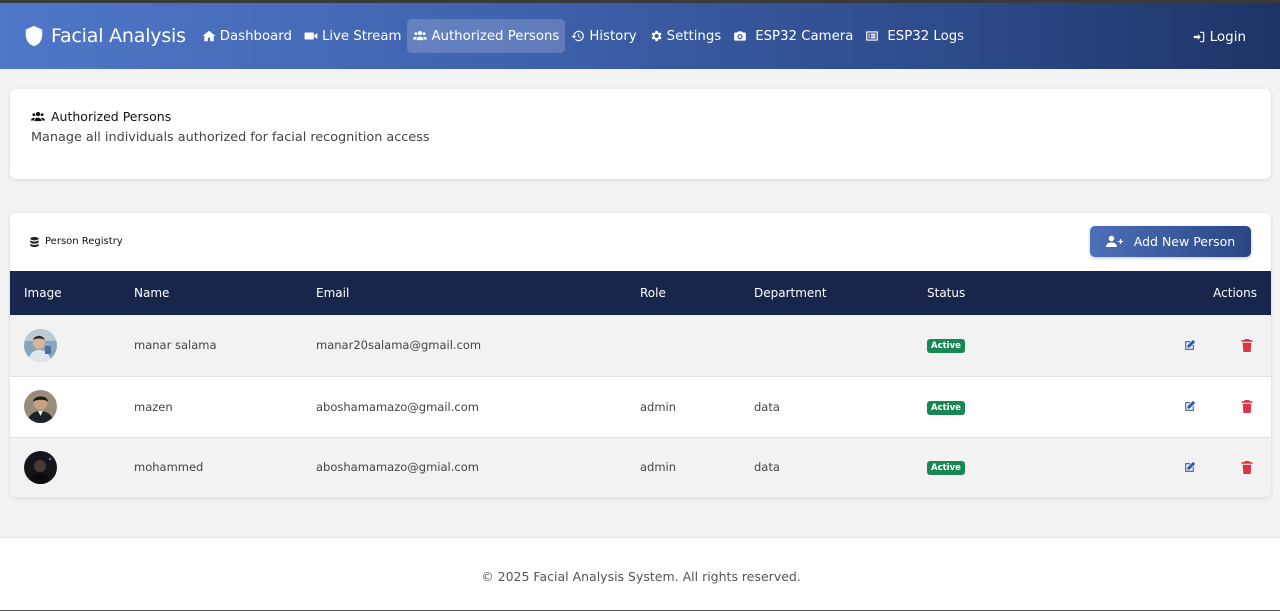  Describe the element at coordinates (790, 293) in the screenshot. I see `column-header-department: Department` at that location.